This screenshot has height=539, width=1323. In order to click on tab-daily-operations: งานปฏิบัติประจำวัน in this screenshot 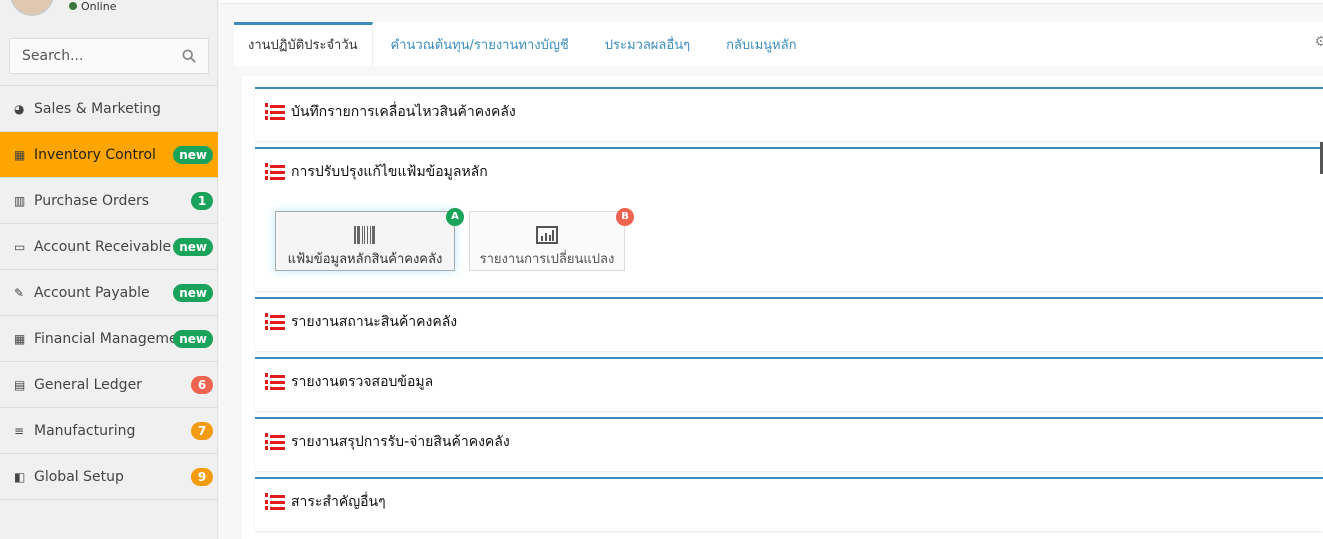, I will do `click(303, 44)`.